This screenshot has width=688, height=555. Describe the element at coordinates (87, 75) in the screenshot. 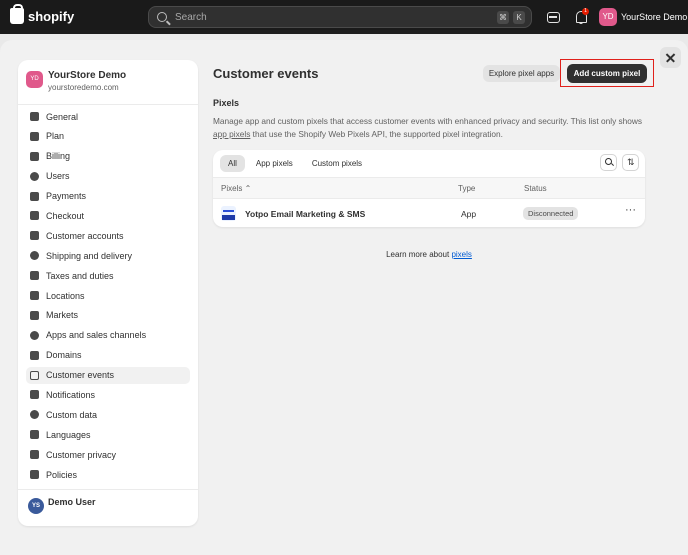

I see `store-name: YourStore Demo` at that location.